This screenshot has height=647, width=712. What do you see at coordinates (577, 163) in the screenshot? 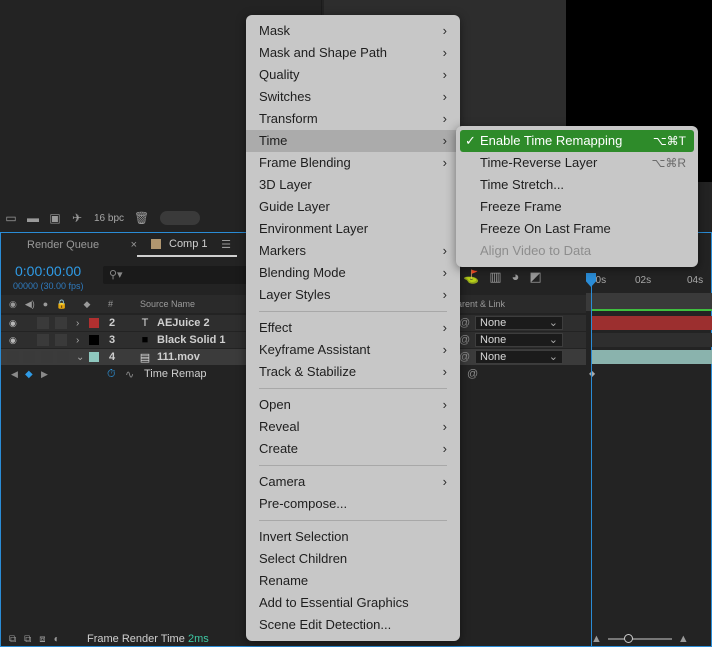
I see `submenu-item-time-reverse-layer: Time-Reverse Layer ⌥⌘R` at bounding box center [577, 163].